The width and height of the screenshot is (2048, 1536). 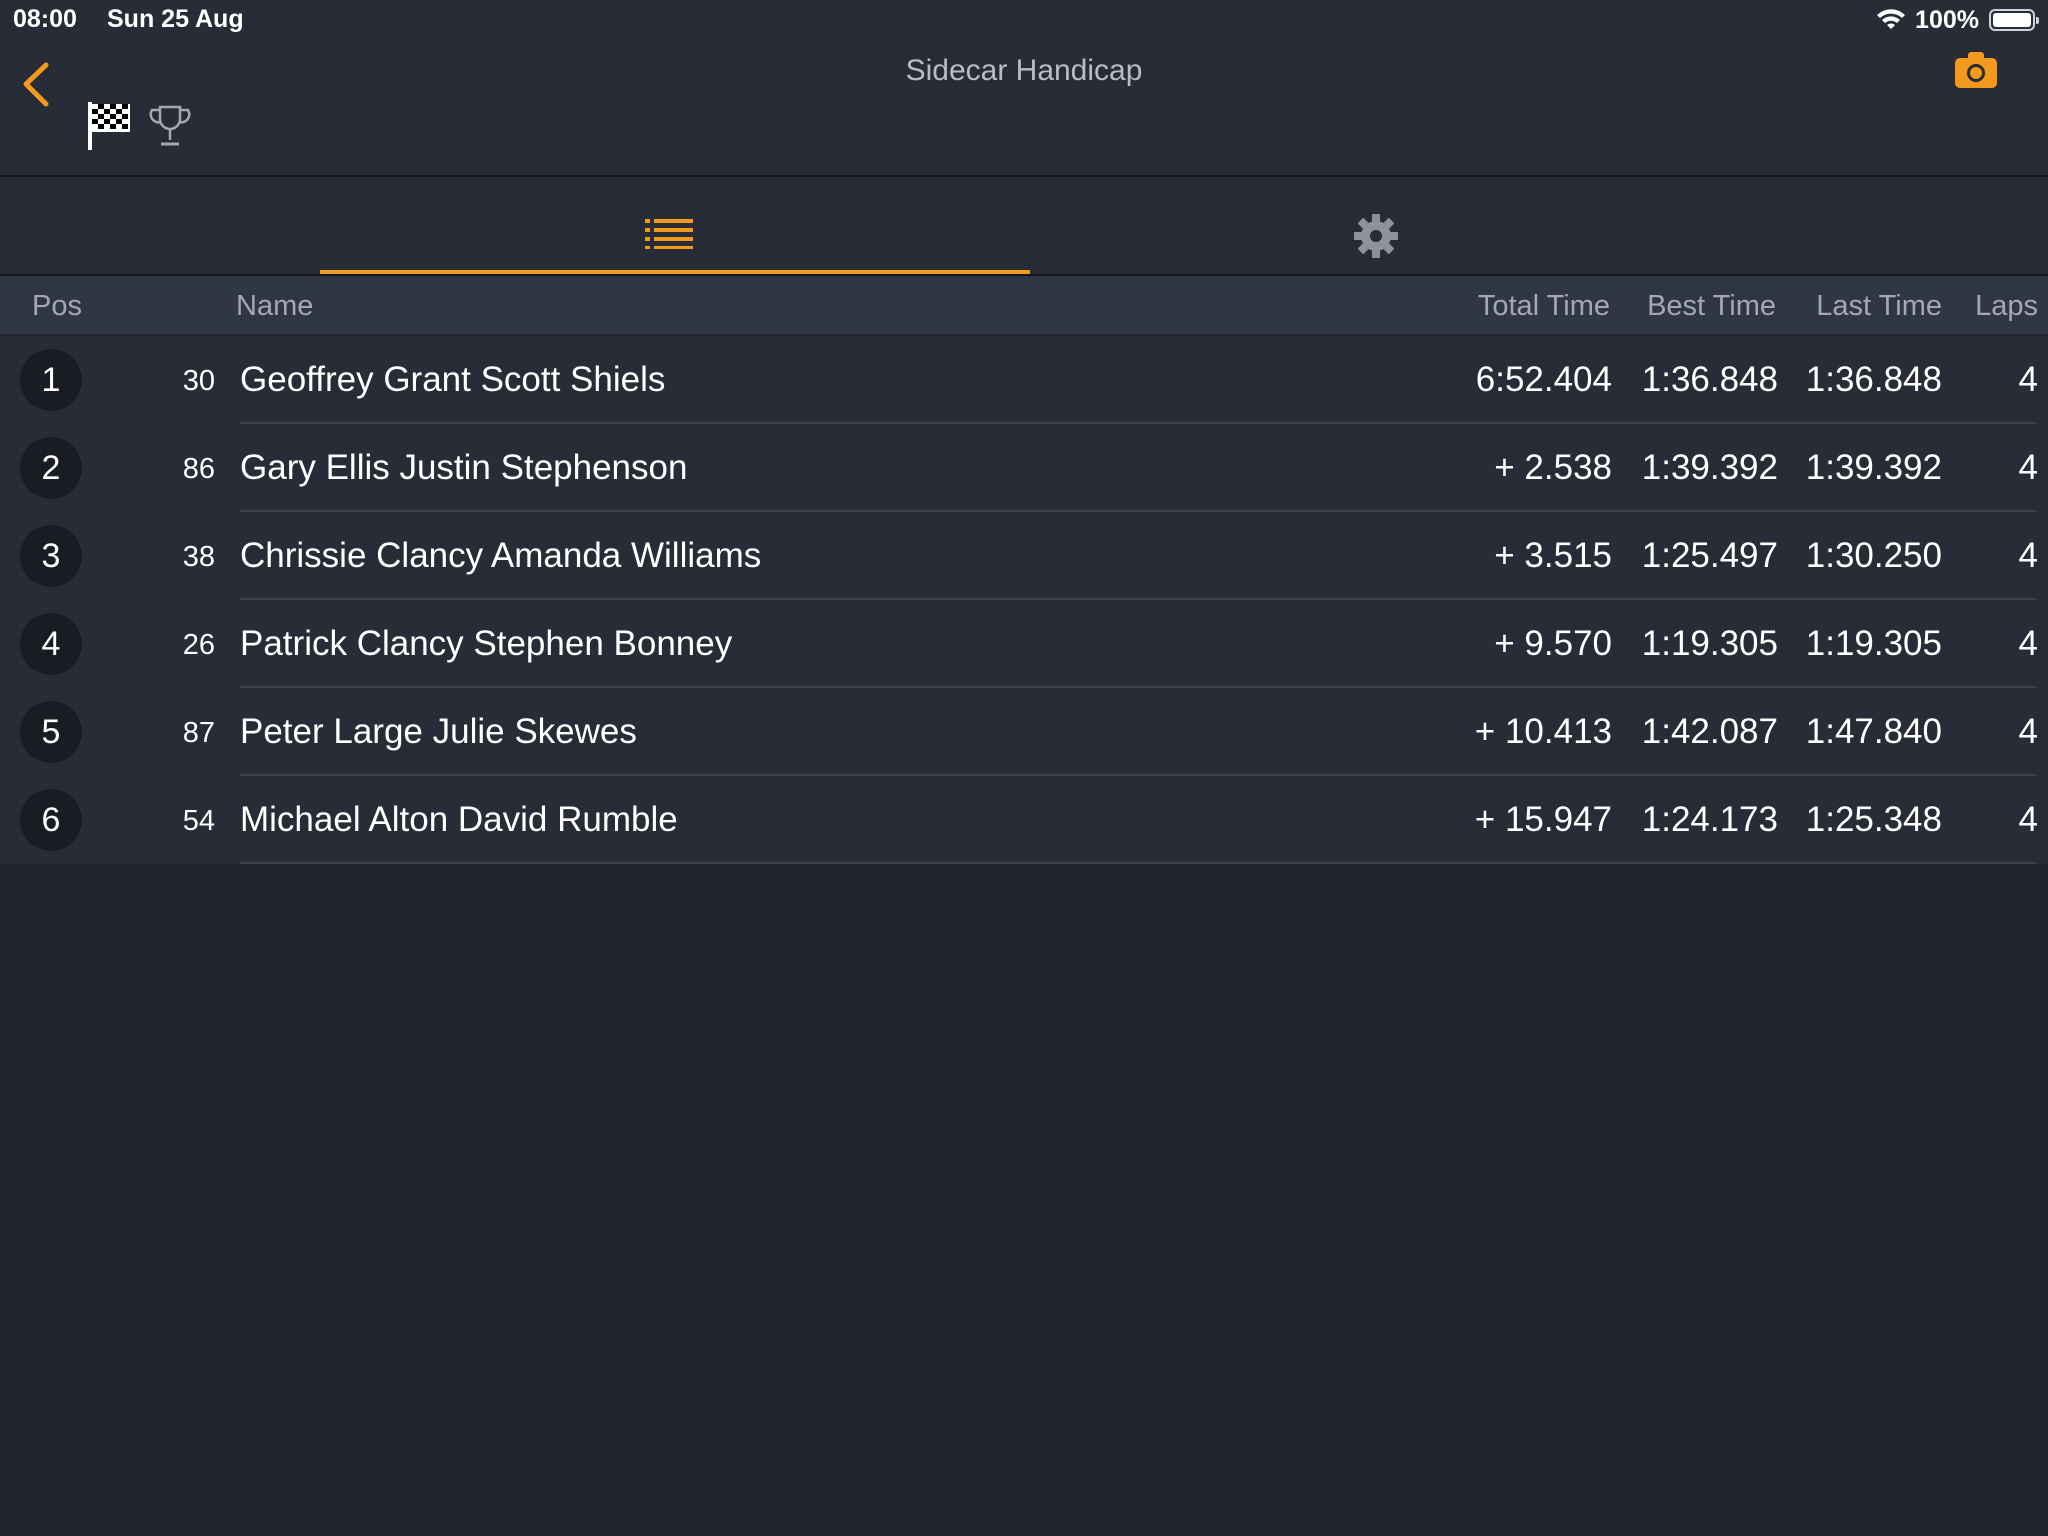 I want to click on status-right: 100%, so click(x=1958, y=20).